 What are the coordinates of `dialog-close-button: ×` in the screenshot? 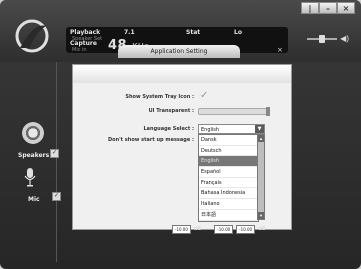 It's located at (280, 50).